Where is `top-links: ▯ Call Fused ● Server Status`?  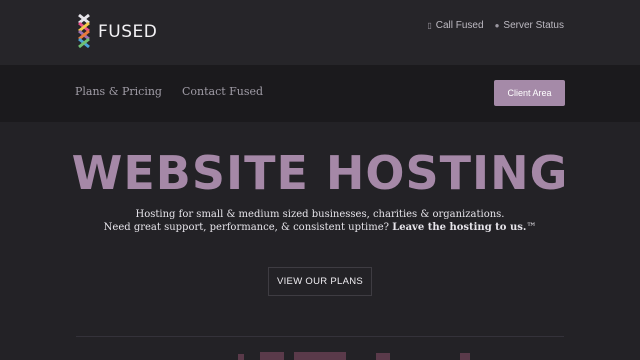
top-links: ▯ Call Fused ● Server Status is located at coordinates (495, 25).